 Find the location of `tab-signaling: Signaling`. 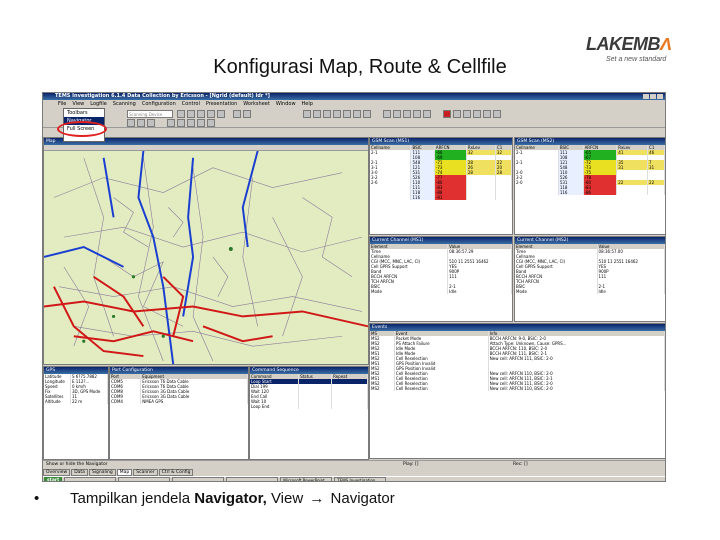

tab-signaling: Signaling is located at coordinates (102, 472).